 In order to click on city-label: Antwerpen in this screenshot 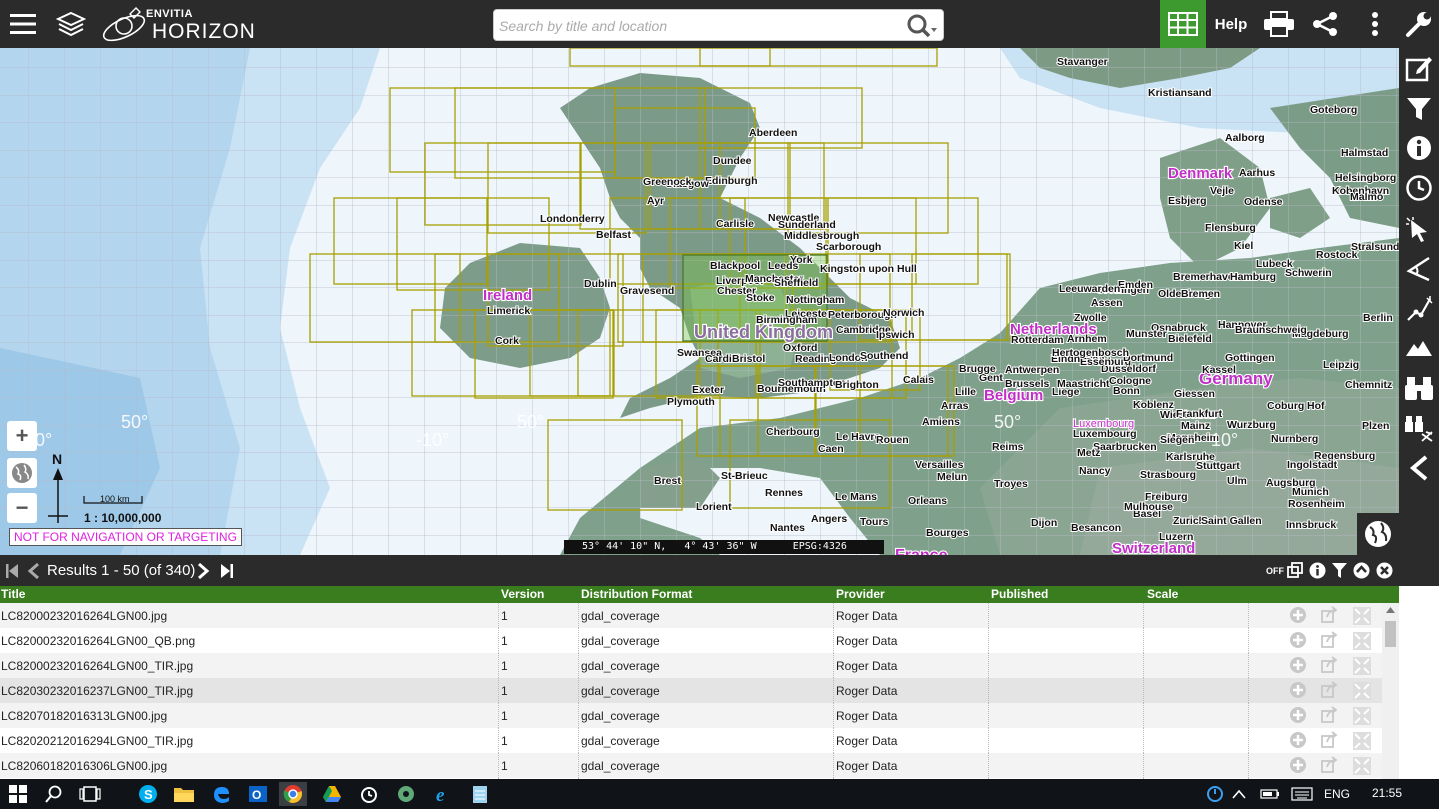, I will do `click(1032, 370)`.